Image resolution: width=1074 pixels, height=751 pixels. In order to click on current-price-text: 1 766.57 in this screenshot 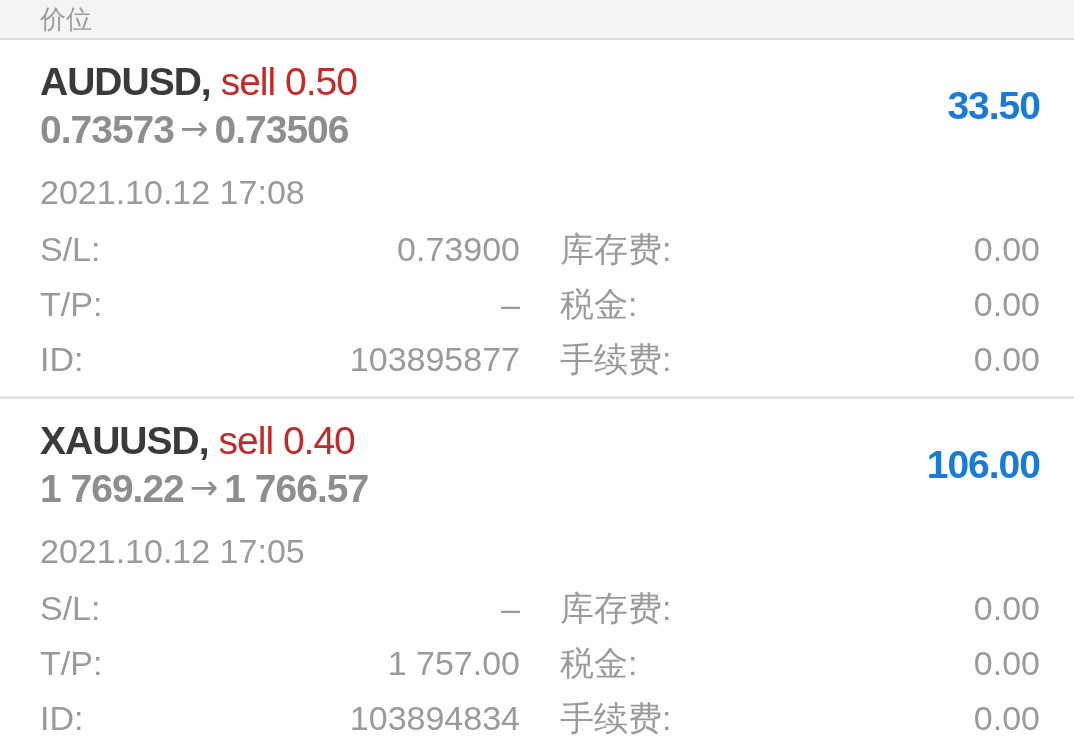, I will do `click(296, 489)`.